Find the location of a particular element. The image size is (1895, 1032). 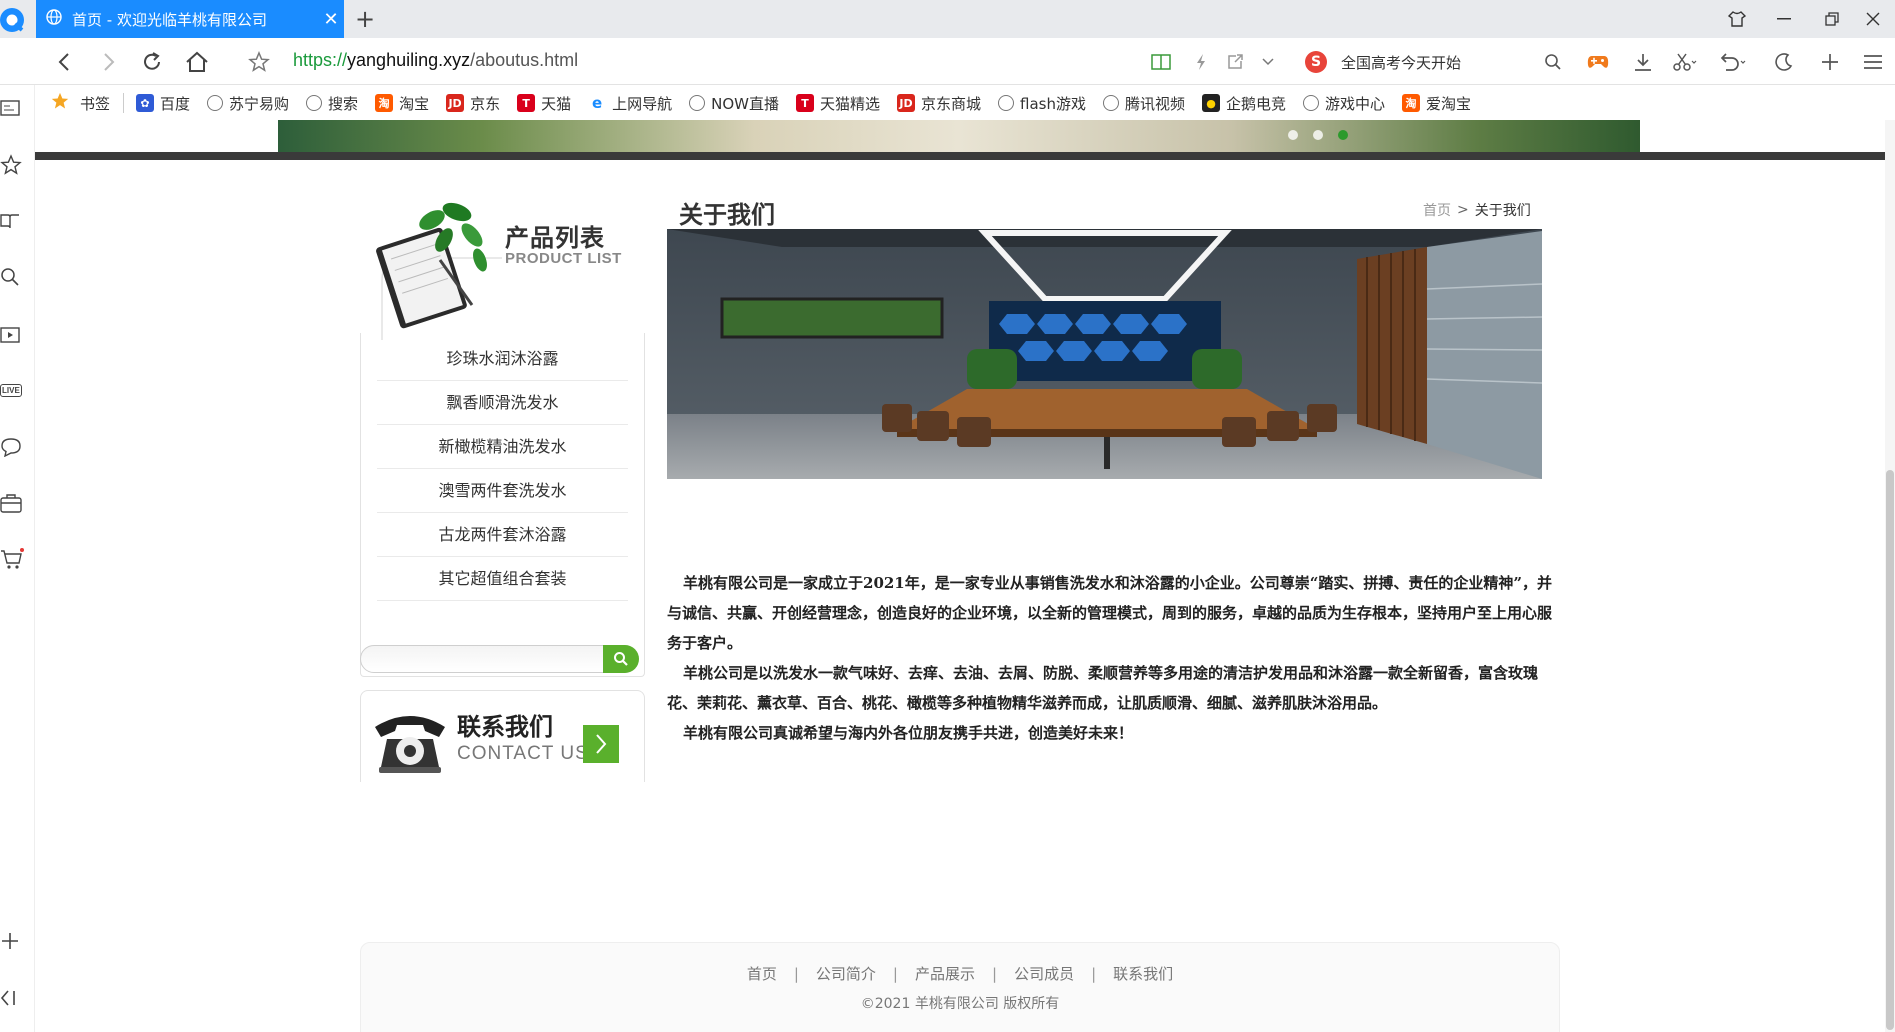

forward-icon is located at coordinates (109, 62).